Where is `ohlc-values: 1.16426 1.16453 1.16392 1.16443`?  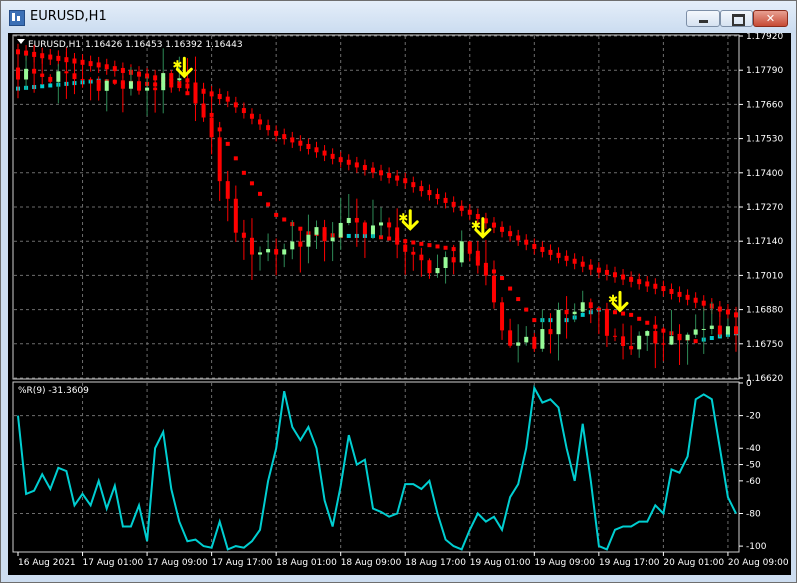
ohlc-values: 1.16426 1.16453 1.16392 1.16443 is located at coordinates (163, 45).